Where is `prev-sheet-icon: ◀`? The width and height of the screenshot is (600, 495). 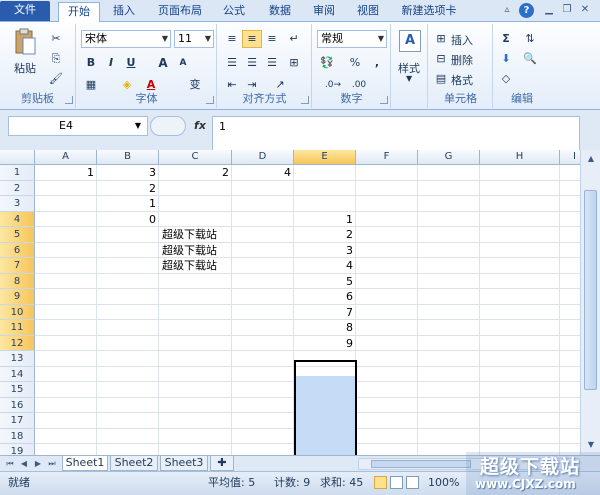 prev-sheet-icon: ◀ is located at coordinates (24, 463).